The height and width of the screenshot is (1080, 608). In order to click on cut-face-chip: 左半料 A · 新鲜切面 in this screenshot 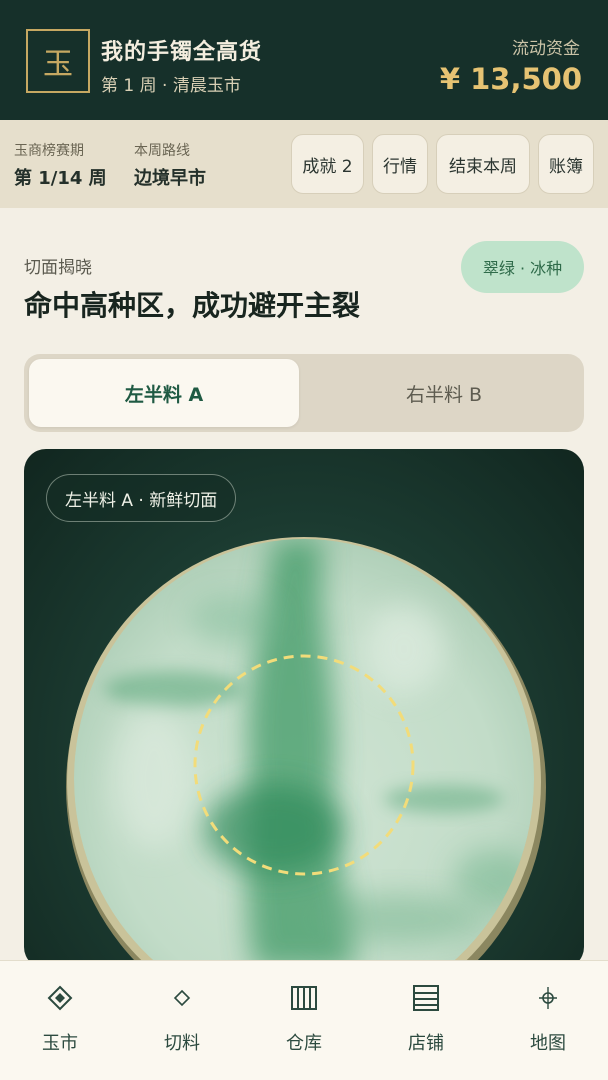, I will do `click(141, 498)`.